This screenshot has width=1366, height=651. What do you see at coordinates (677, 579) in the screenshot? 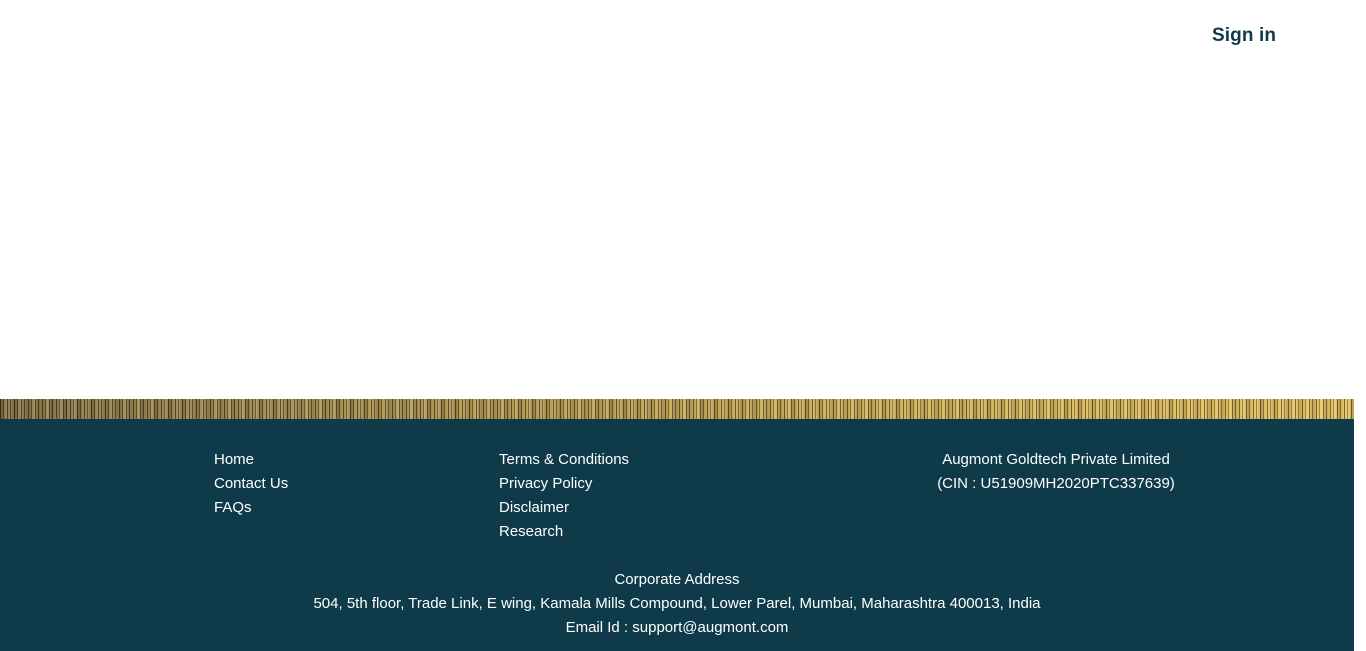
I see `address-heading: Corporate Address` at bounding box center [677, 579].